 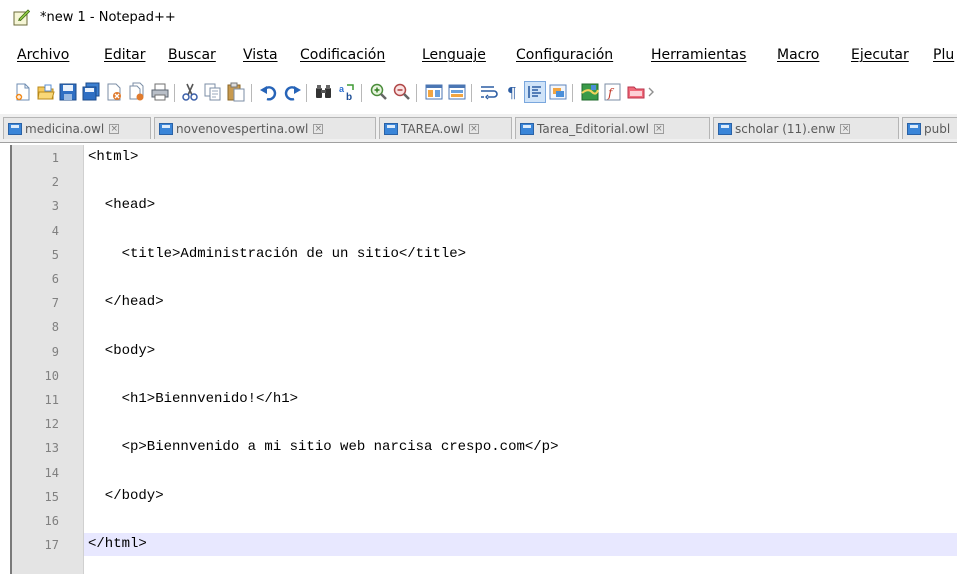 I want to click on tab-label: TAREA.owl, so click(x=432, y=128).